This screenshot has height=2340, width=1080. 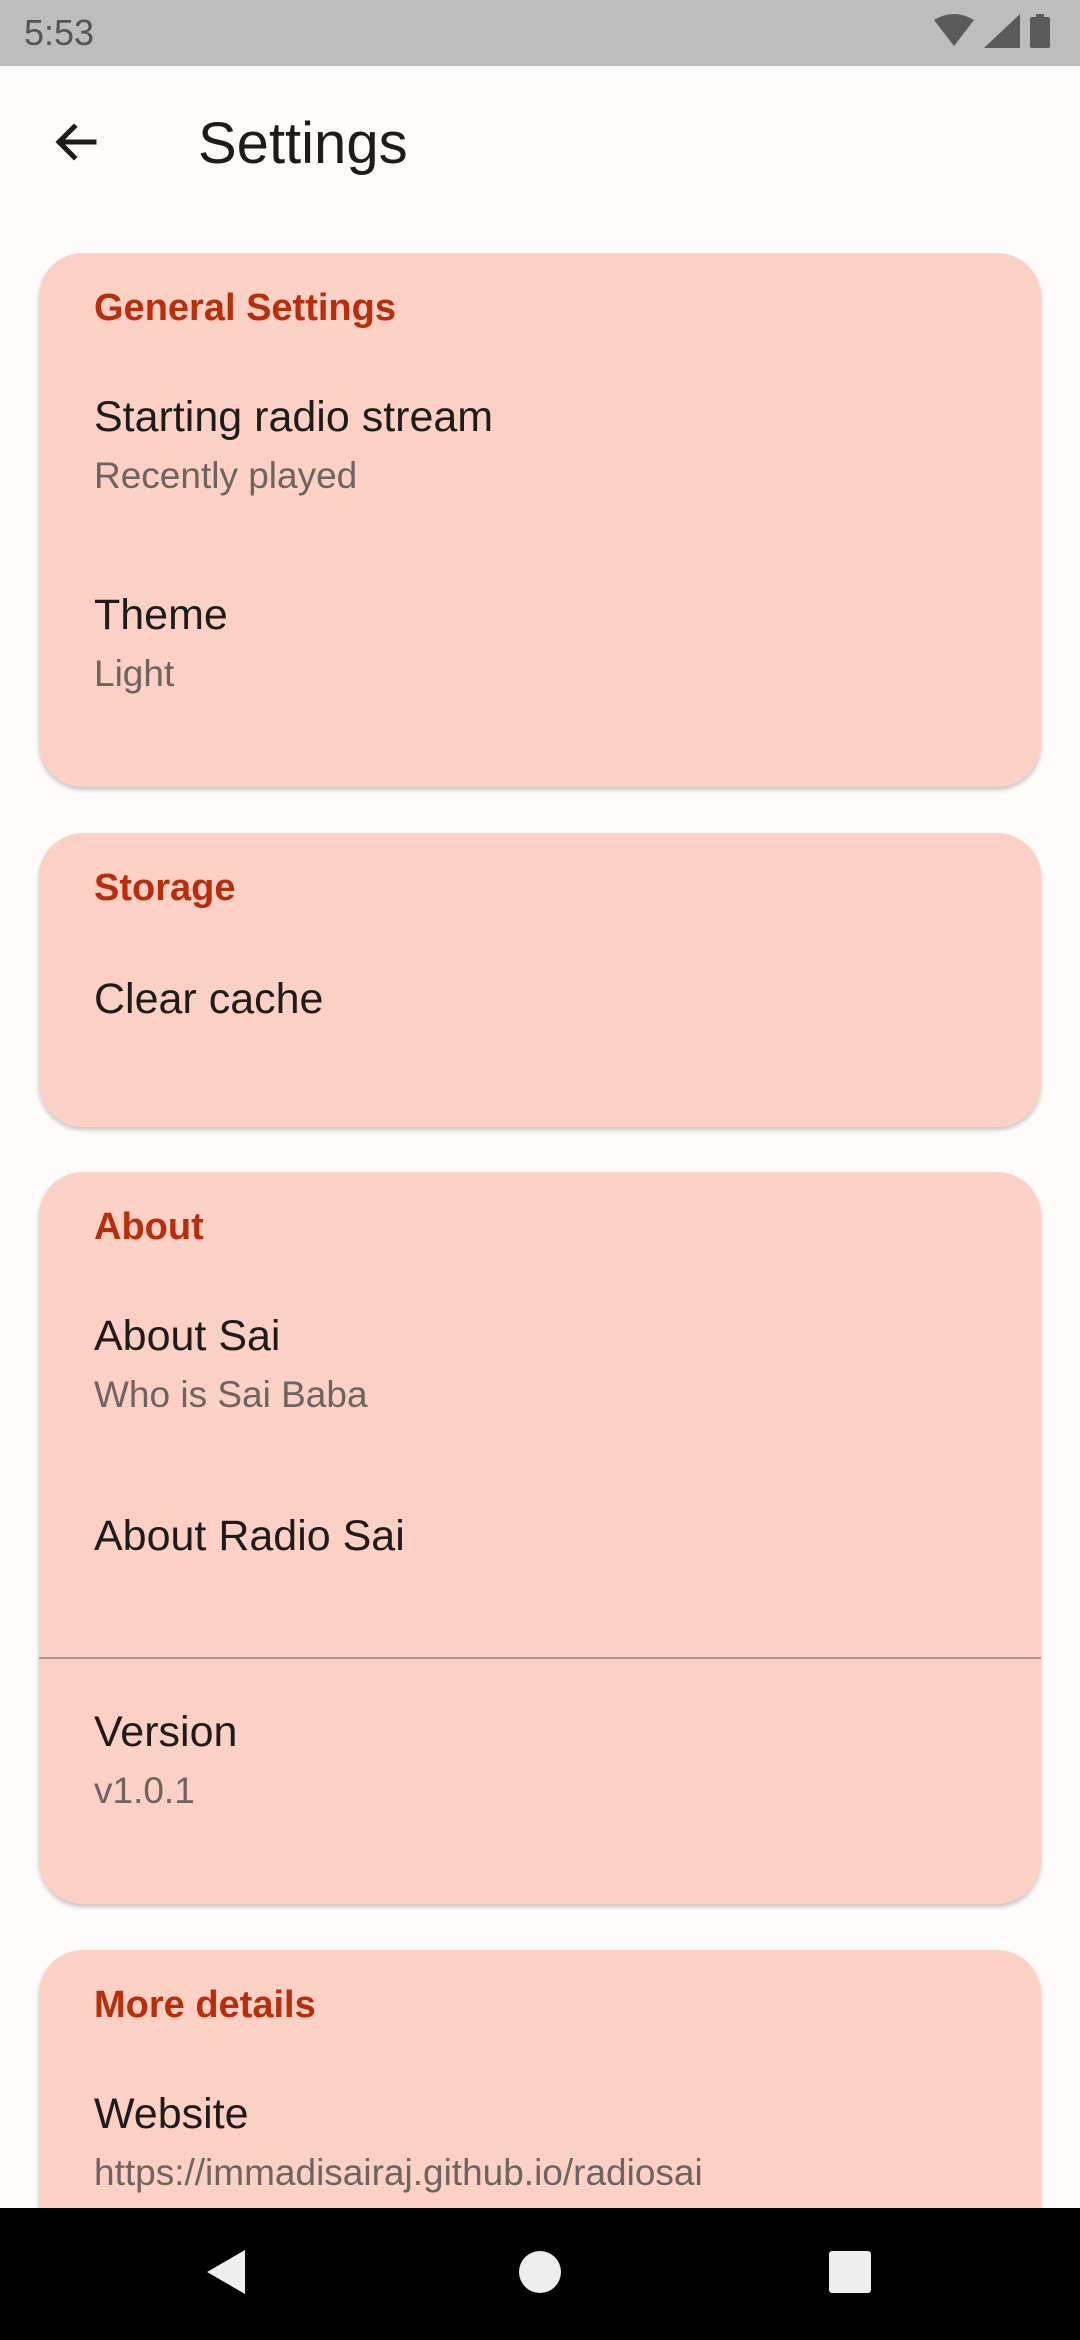 What do you see at coordinates (171, 2114) in the screenshot?
I see `item-title: Website` at bounding box center [171, 2114].